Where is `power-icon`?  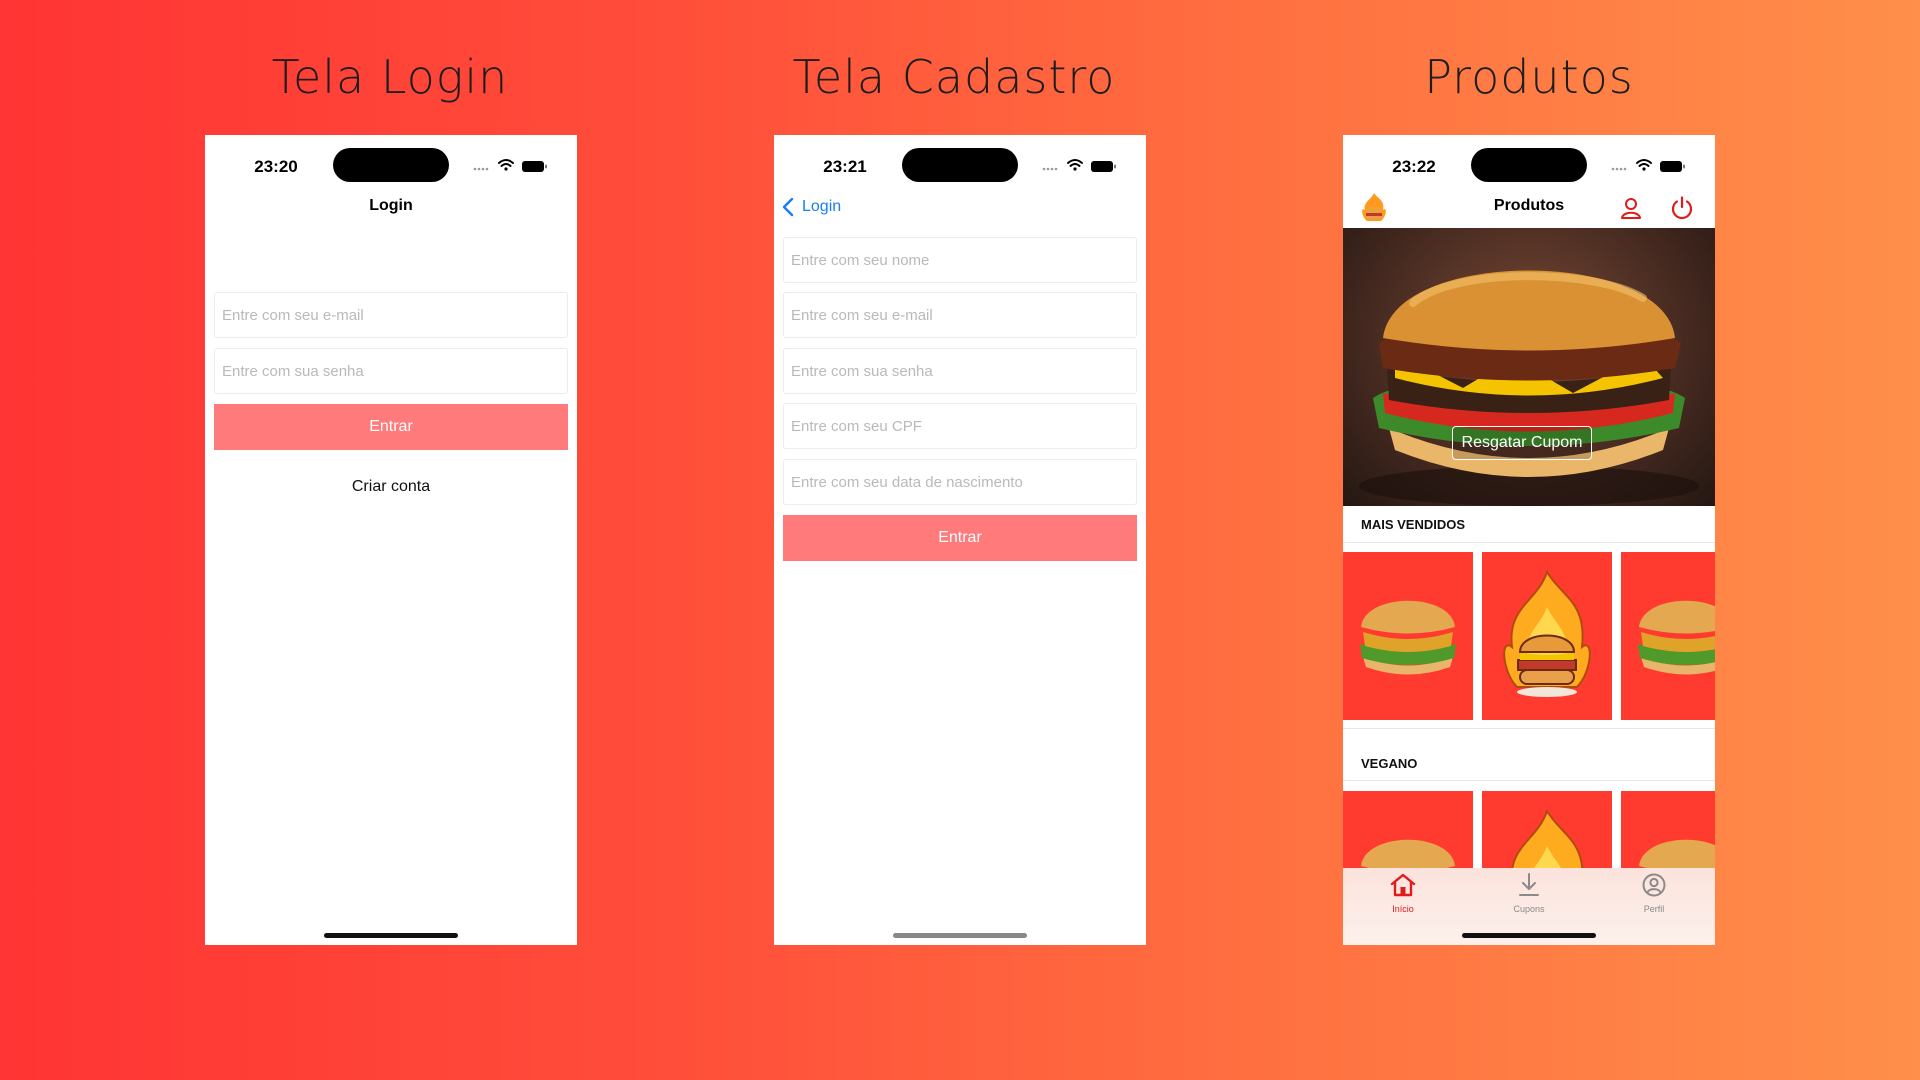 power-icon is located at coordinates (1682, 208).